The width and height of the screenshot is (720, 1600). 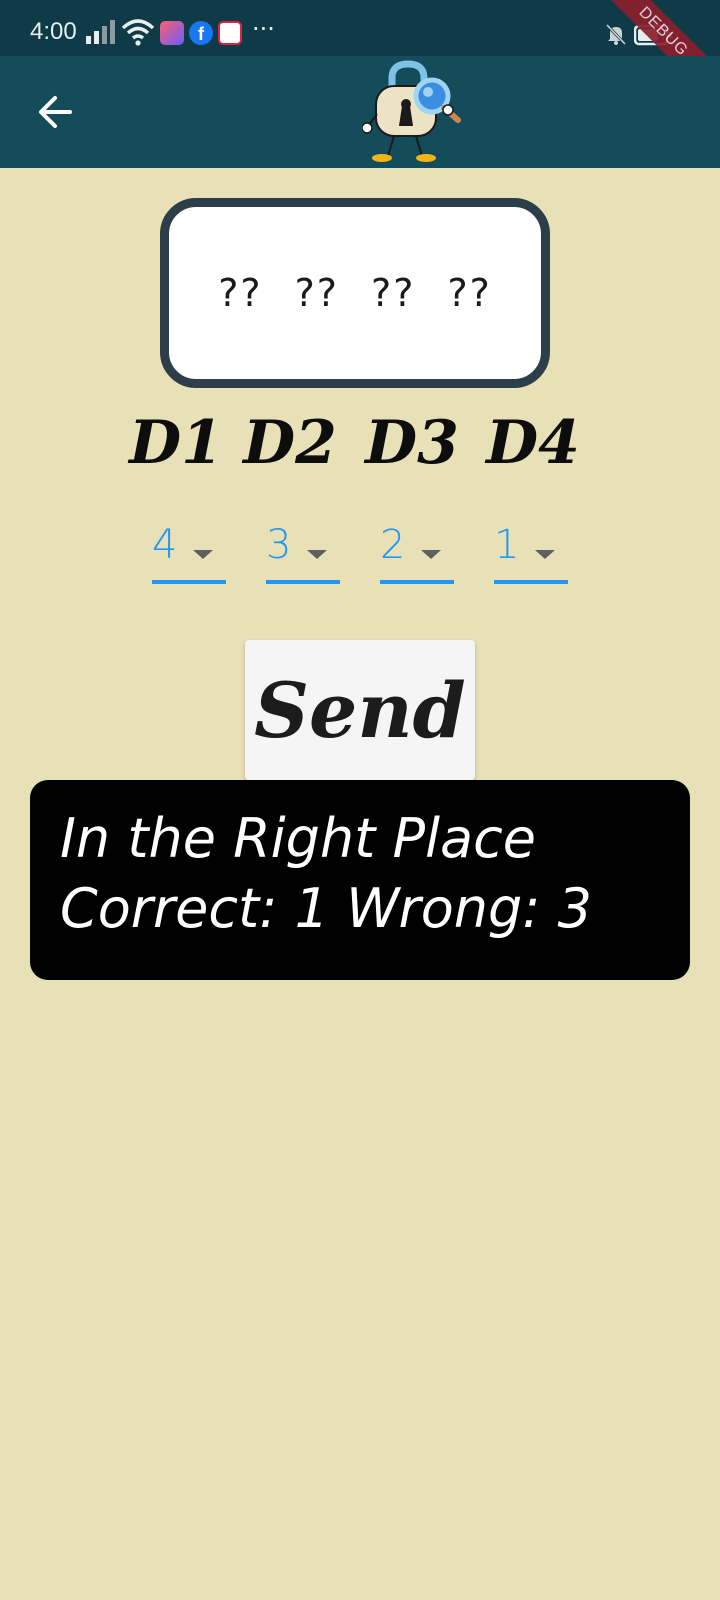 What do you see at coordinates (531, 552) in the screenshot?
I see `digit-dropdown-d4: 1` at bounding box center [531, 552].